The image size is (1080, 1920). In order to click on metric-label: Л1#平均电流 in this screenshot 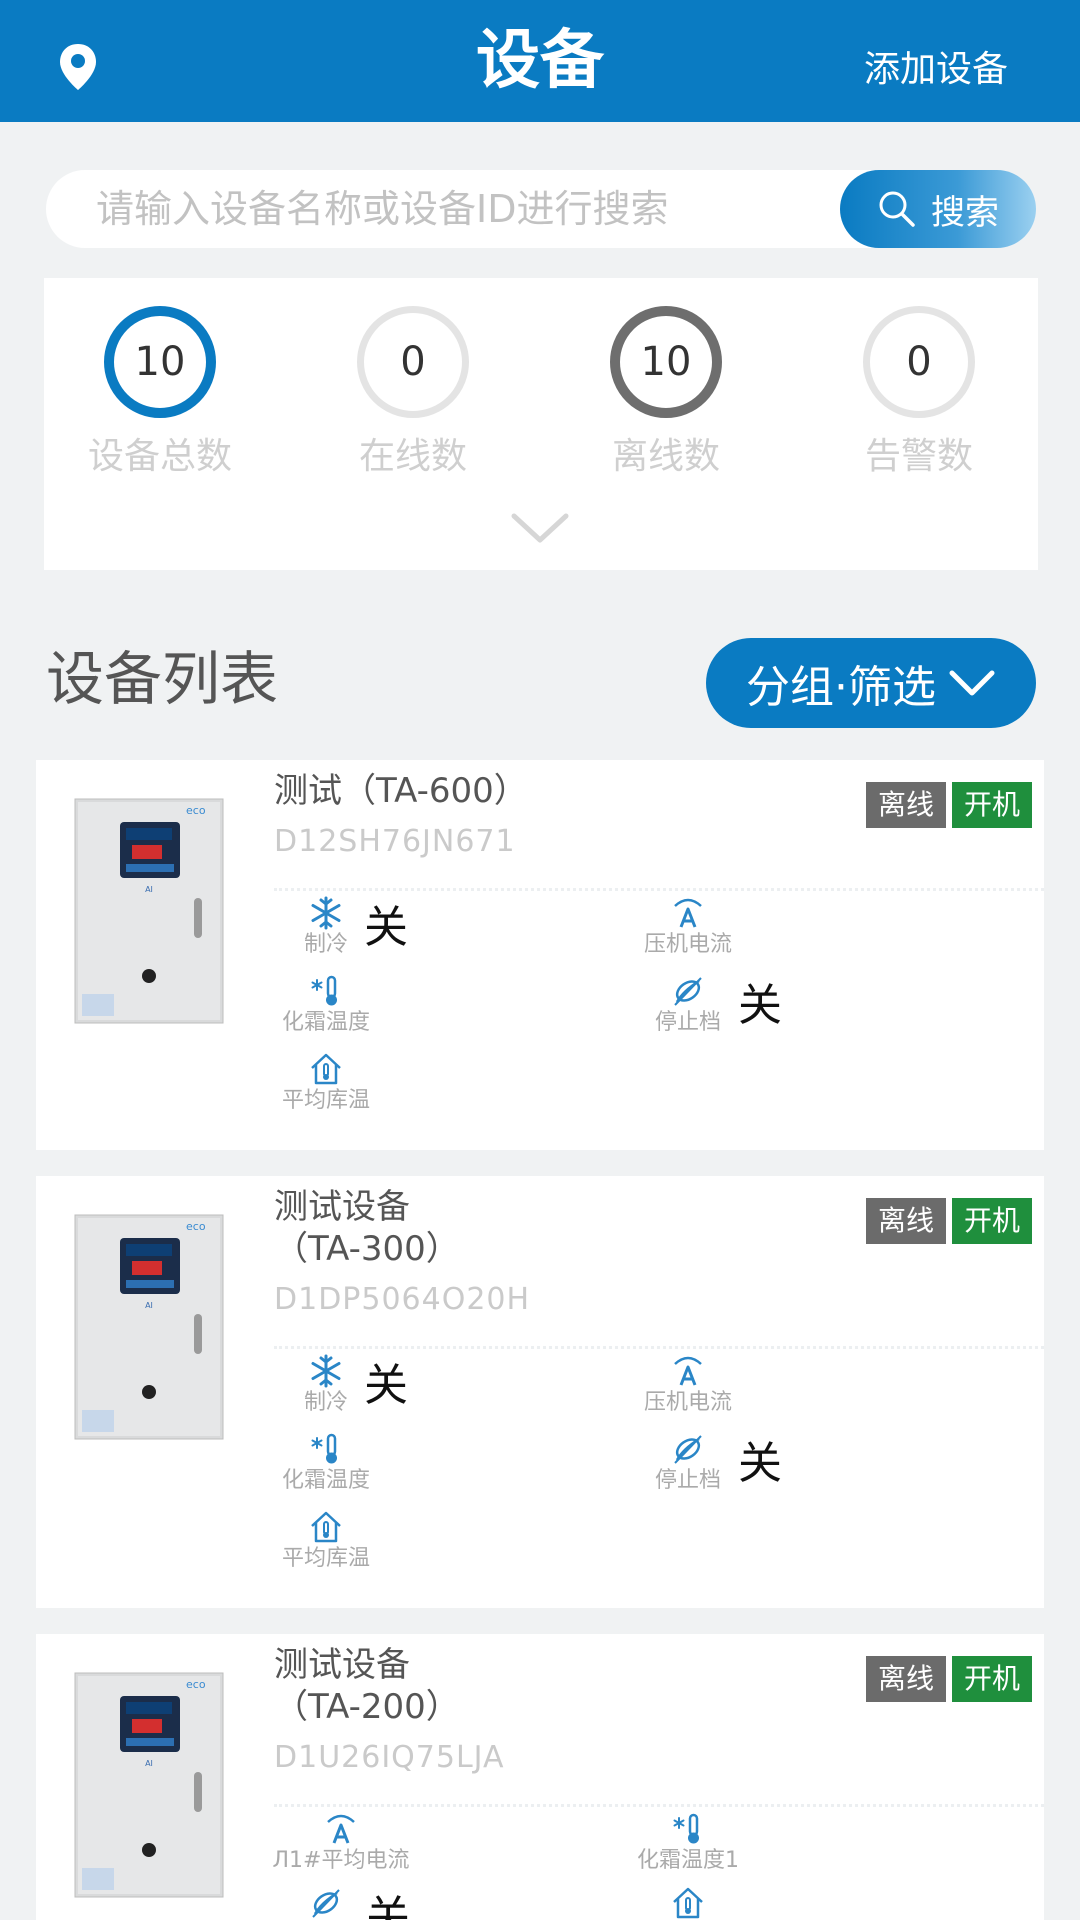, I will do `click(341, 1860)`.